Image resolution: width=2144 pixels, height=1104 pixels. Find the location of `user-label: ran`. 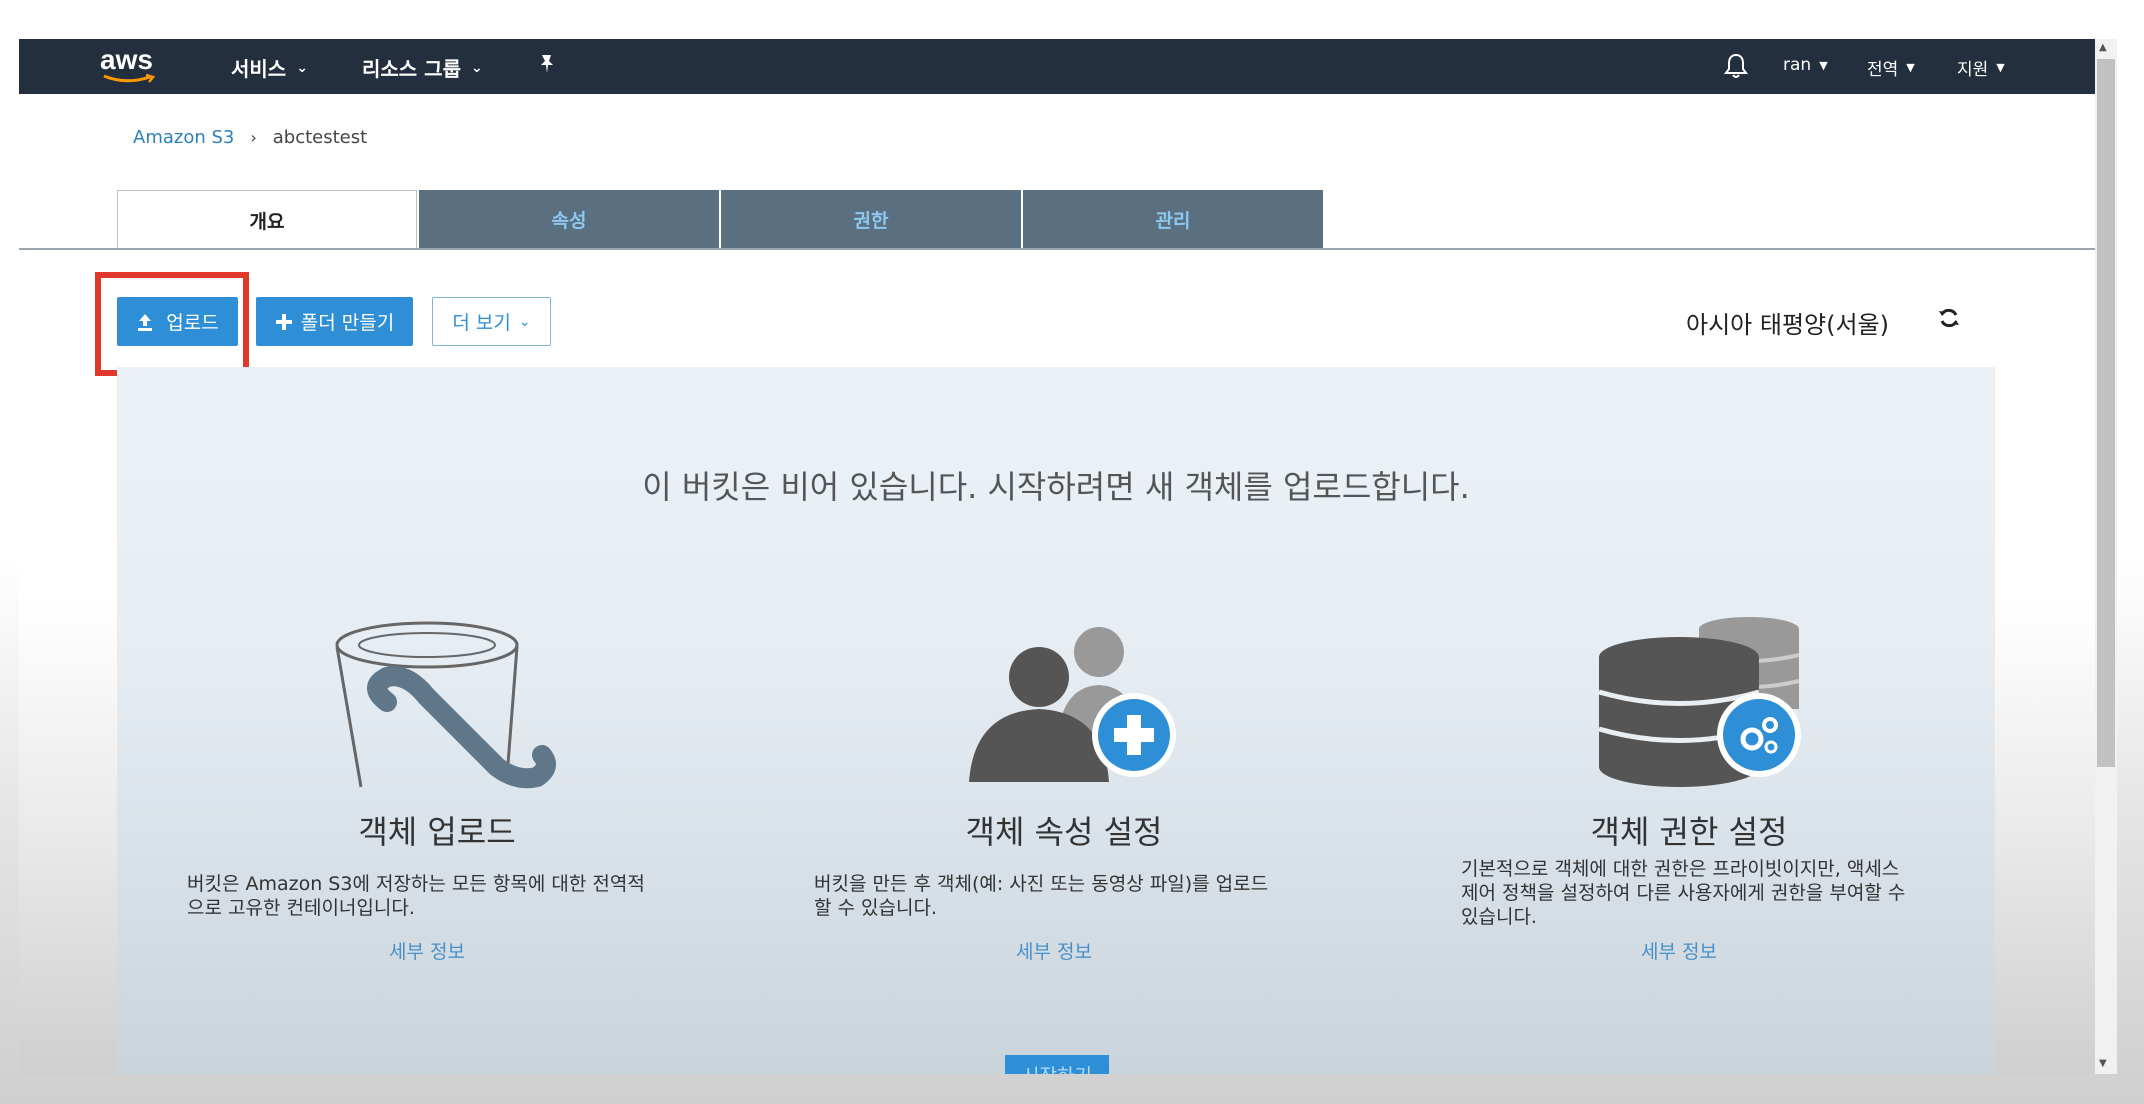

user-label: ran is located at coordinates (1797, 65).